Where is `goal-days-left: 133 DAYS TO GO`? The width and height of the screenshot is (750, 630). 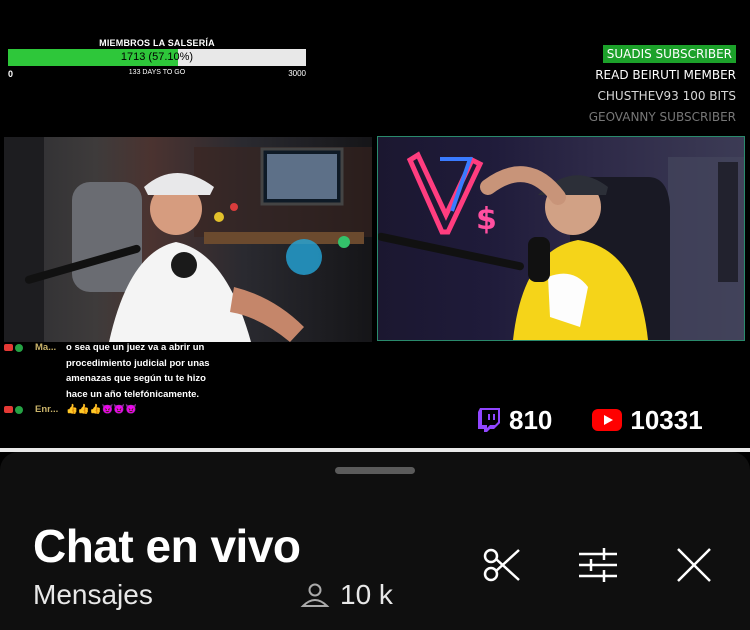 goal-days-left: 133 DAYS TO GO is located at coordinates (157, 72).